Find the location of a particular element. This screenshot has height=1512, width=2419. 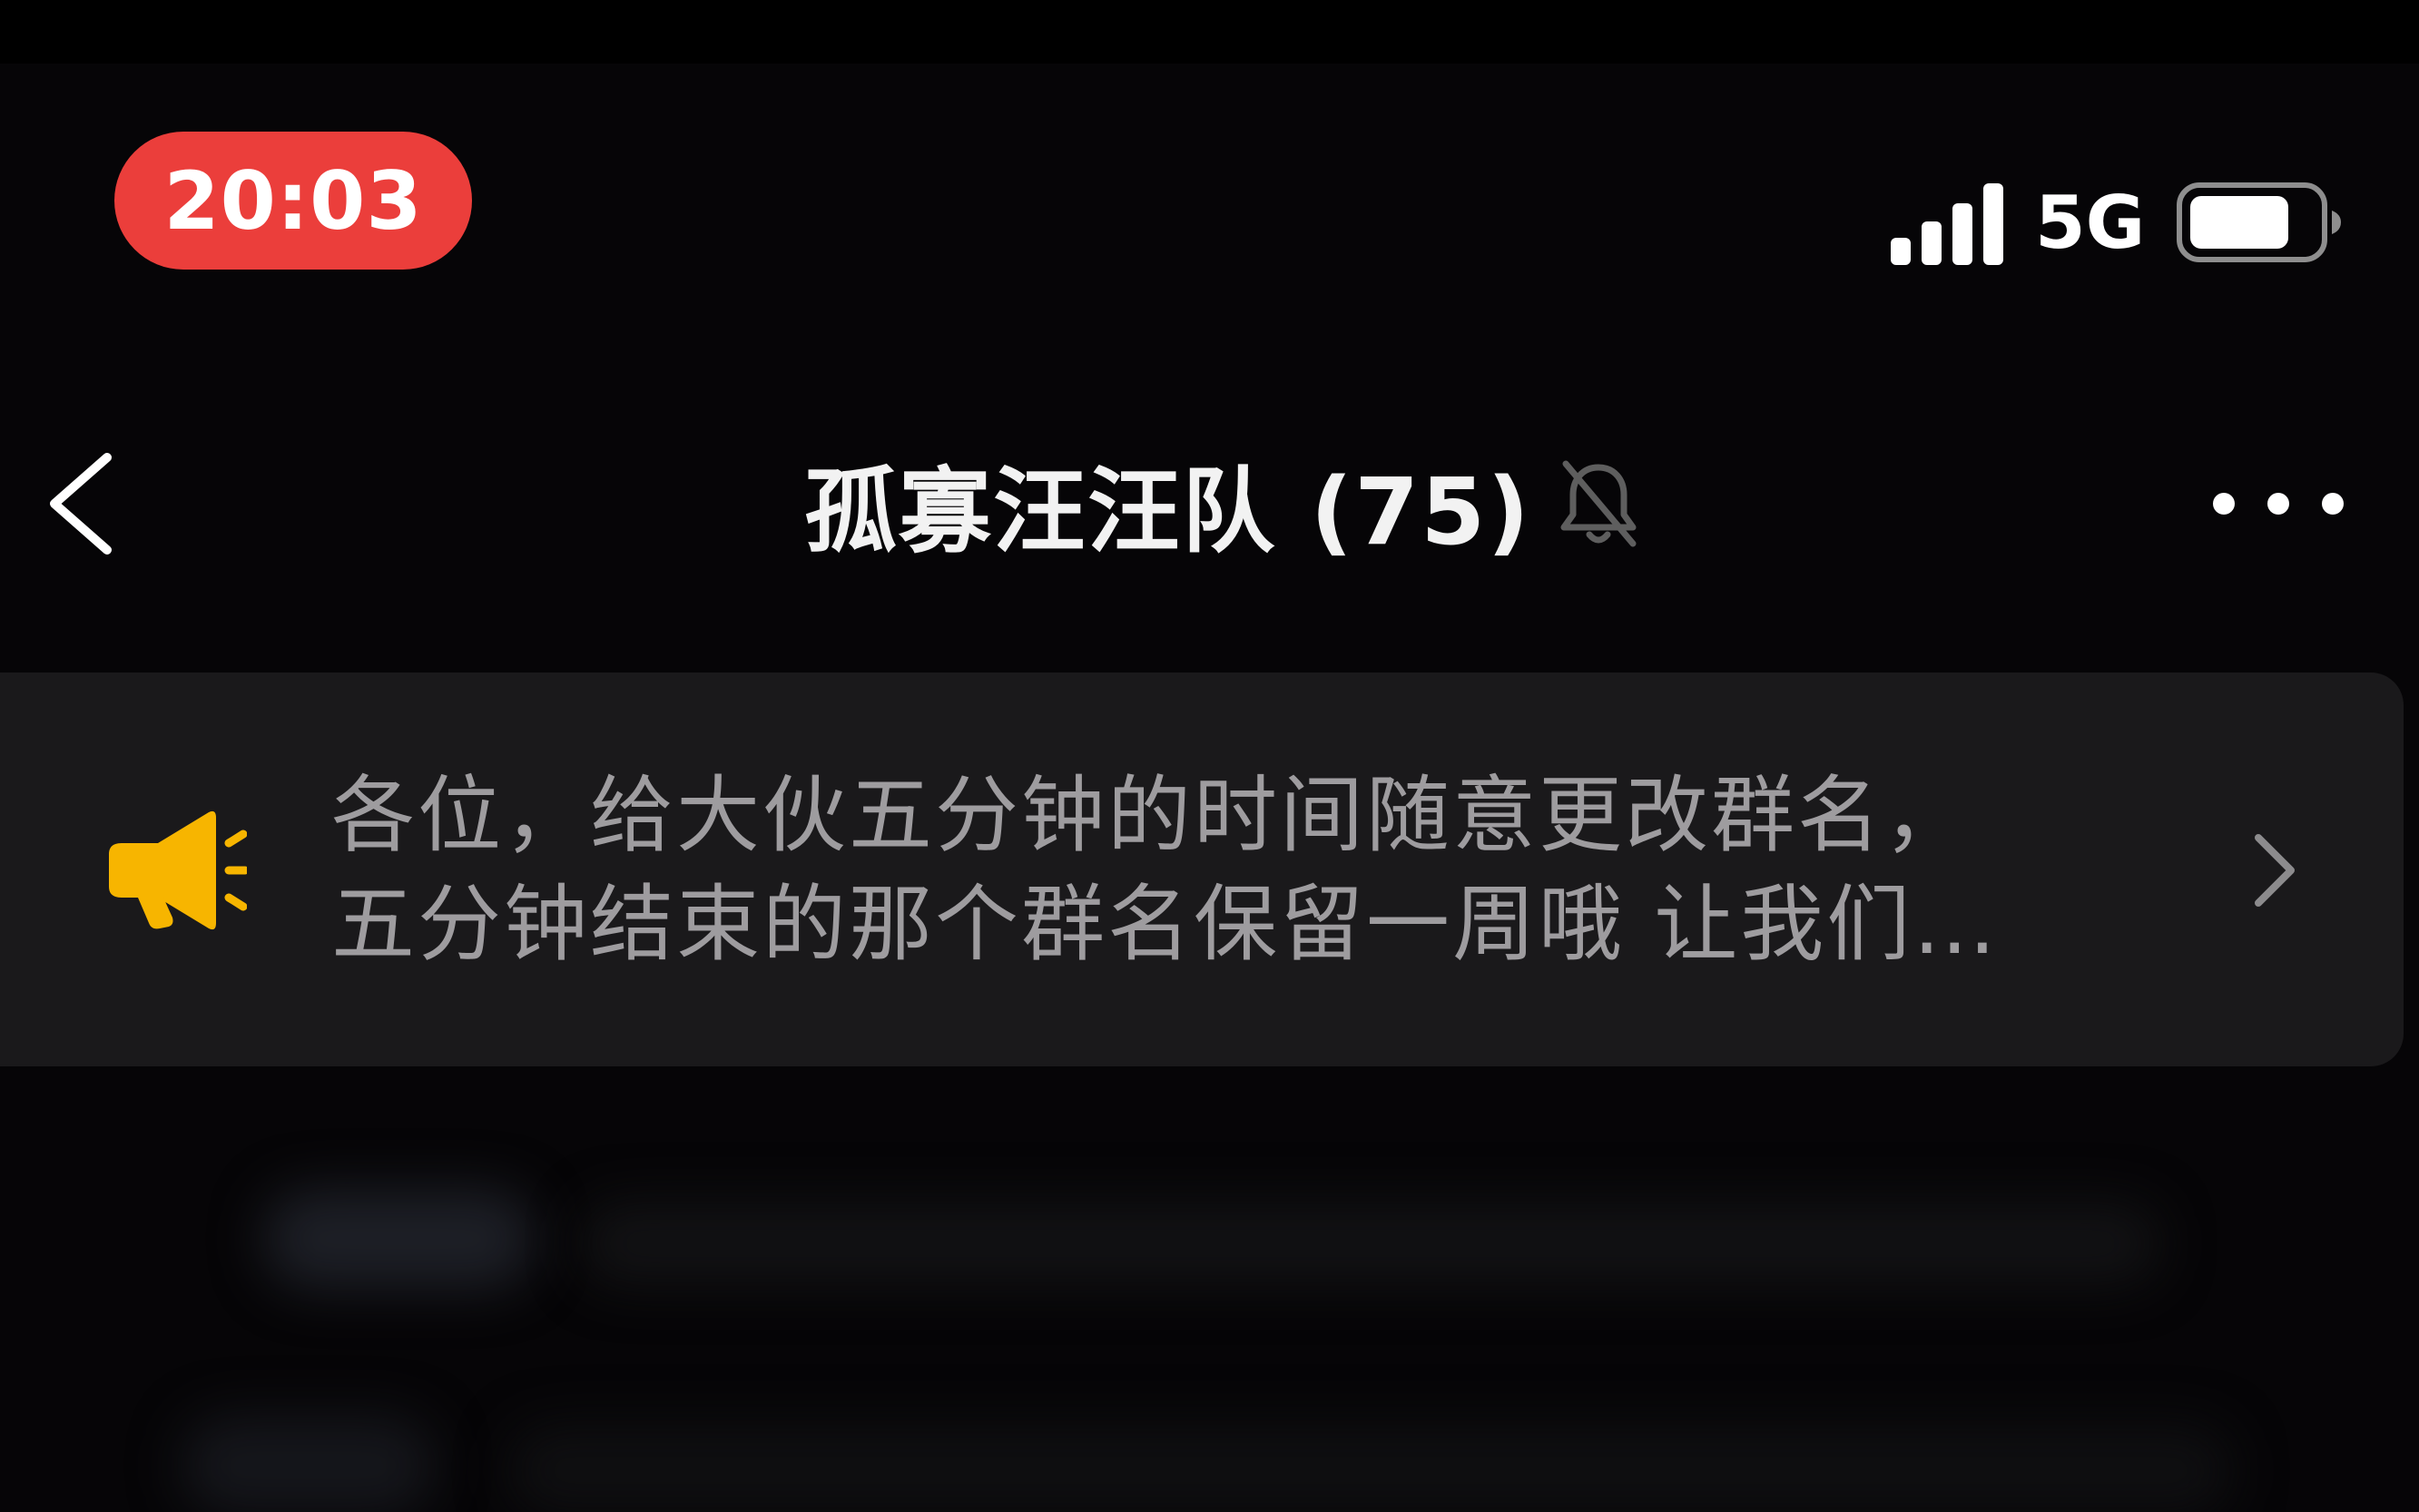

announcement-line-1: 各位，给大伙五分钟的时间随意更改群名， is located at coordinates (1151, 815).